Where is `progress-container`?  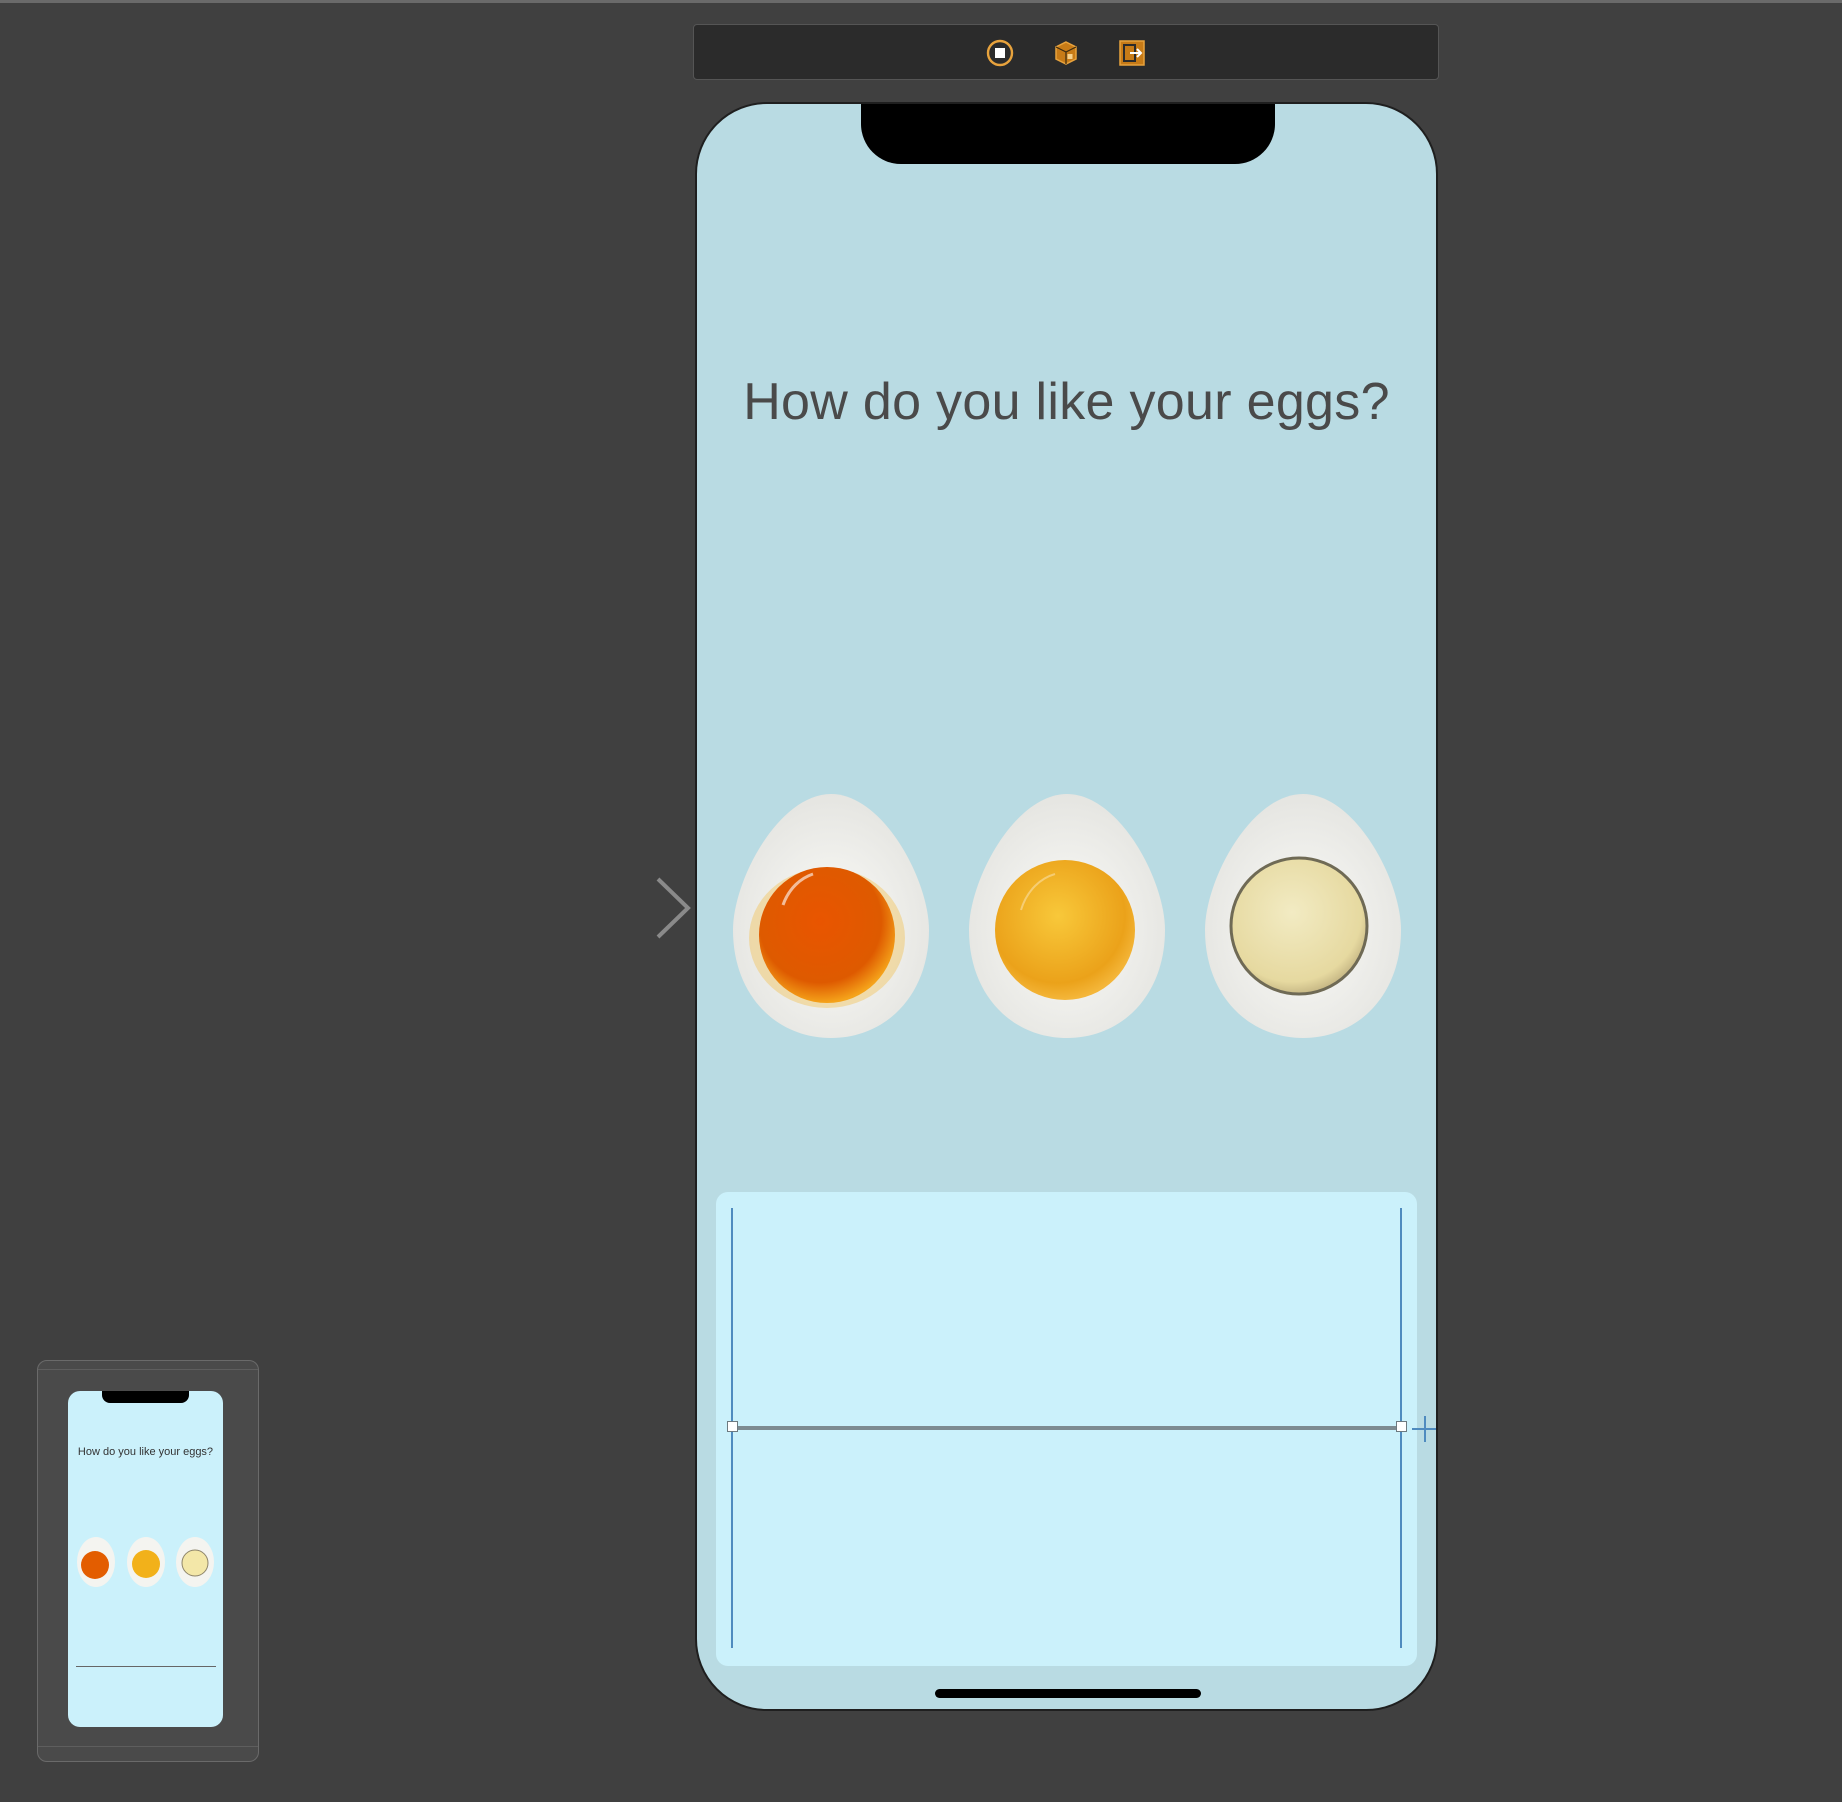
progress-container is located at coordinates (1076, 1429).